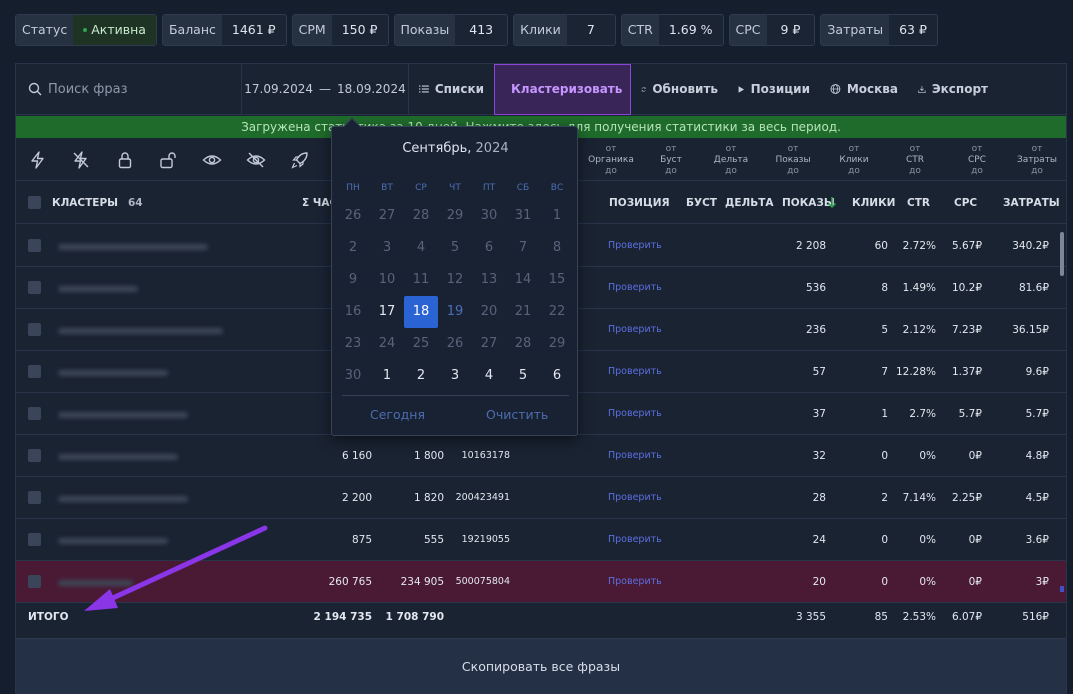 Image resolution: width=1073 pixels, height=694 pixels. Describe the element at coordinates (353, 280) in the screenshot. I see `calendar-day: 9` at that location.